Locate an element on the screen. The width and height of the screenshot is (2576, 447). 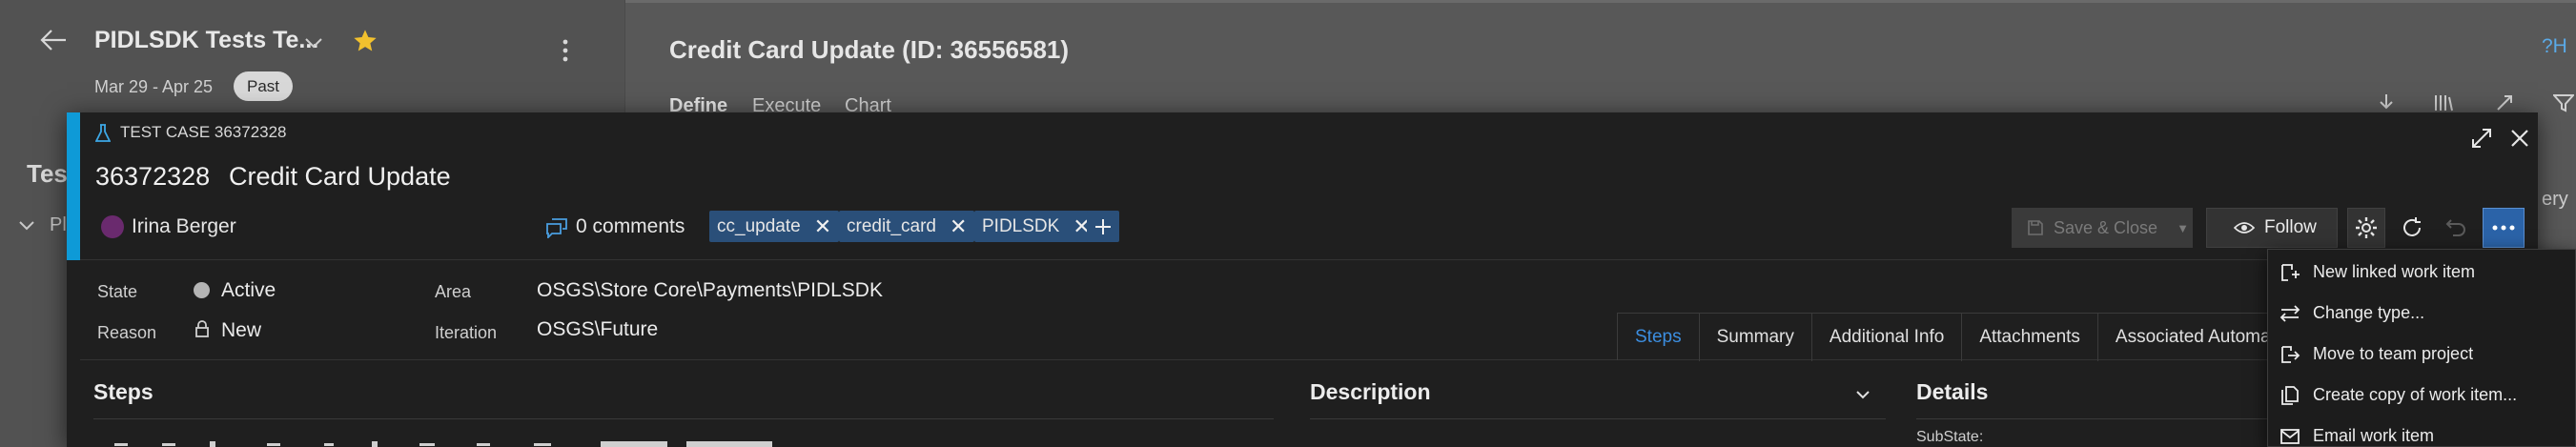
suite-title: Credit Card Update (ID: 36556581) is located at coordinates (869, 50).